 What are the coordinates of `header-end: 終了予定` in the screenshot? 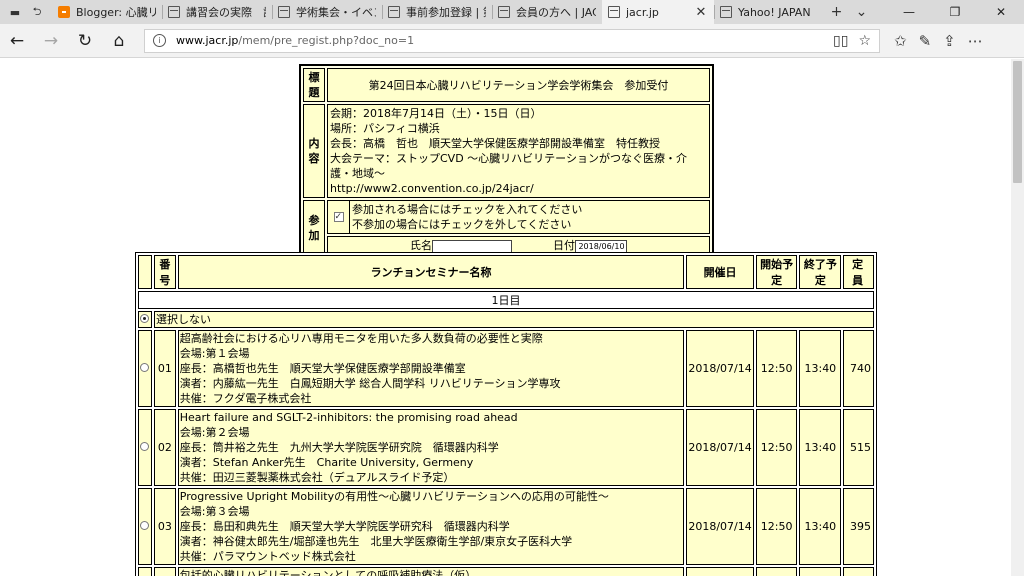 It's located at (820, 272).